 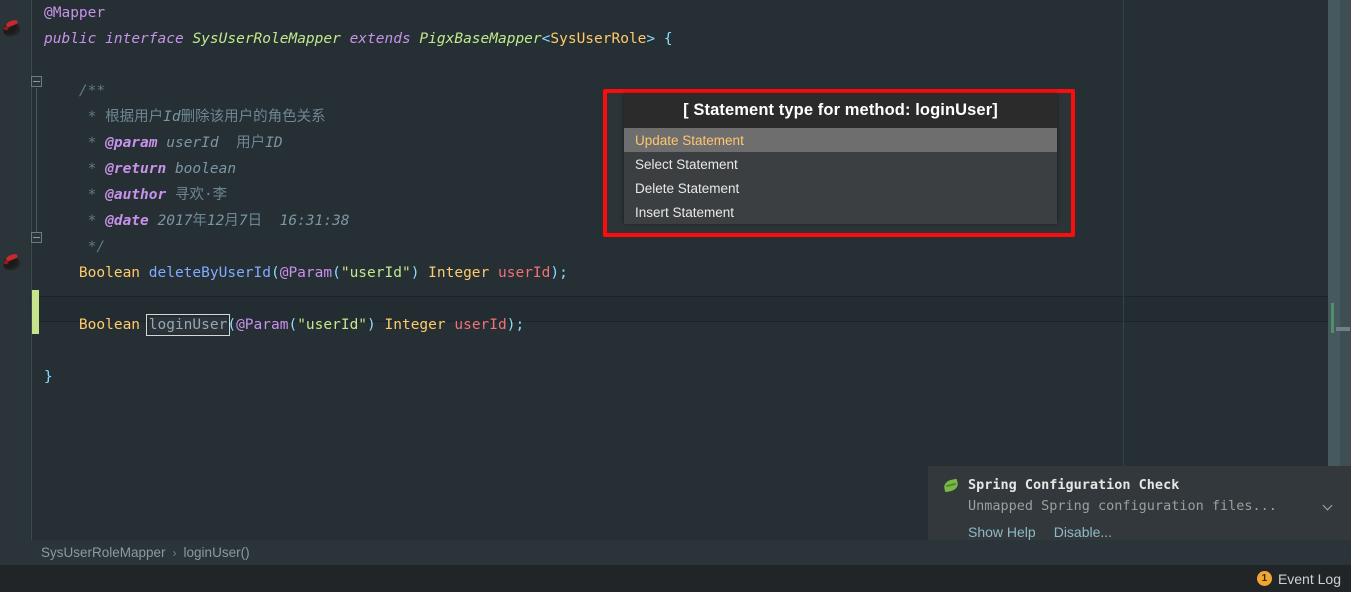 I want to click on editor-gutter, so click(x=15, y=270).